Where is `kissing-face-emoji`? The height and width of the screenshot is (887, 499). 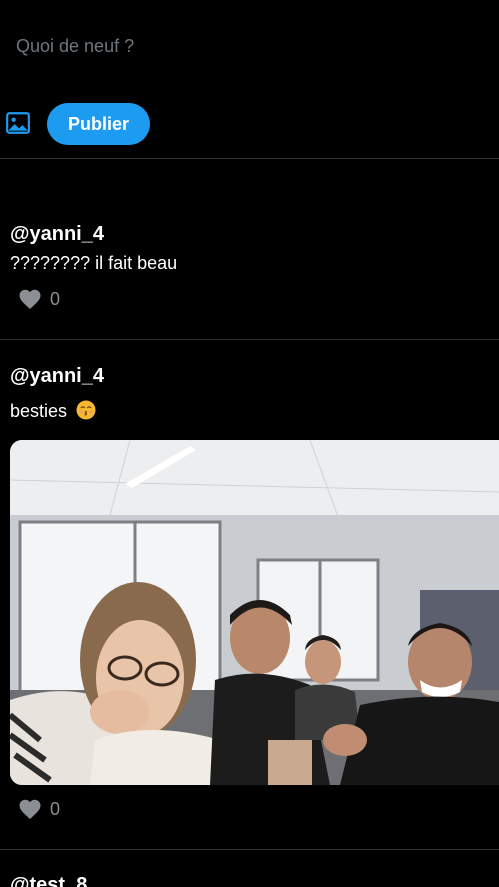
kissing-face-emoji is located at coordinates (86, 410).